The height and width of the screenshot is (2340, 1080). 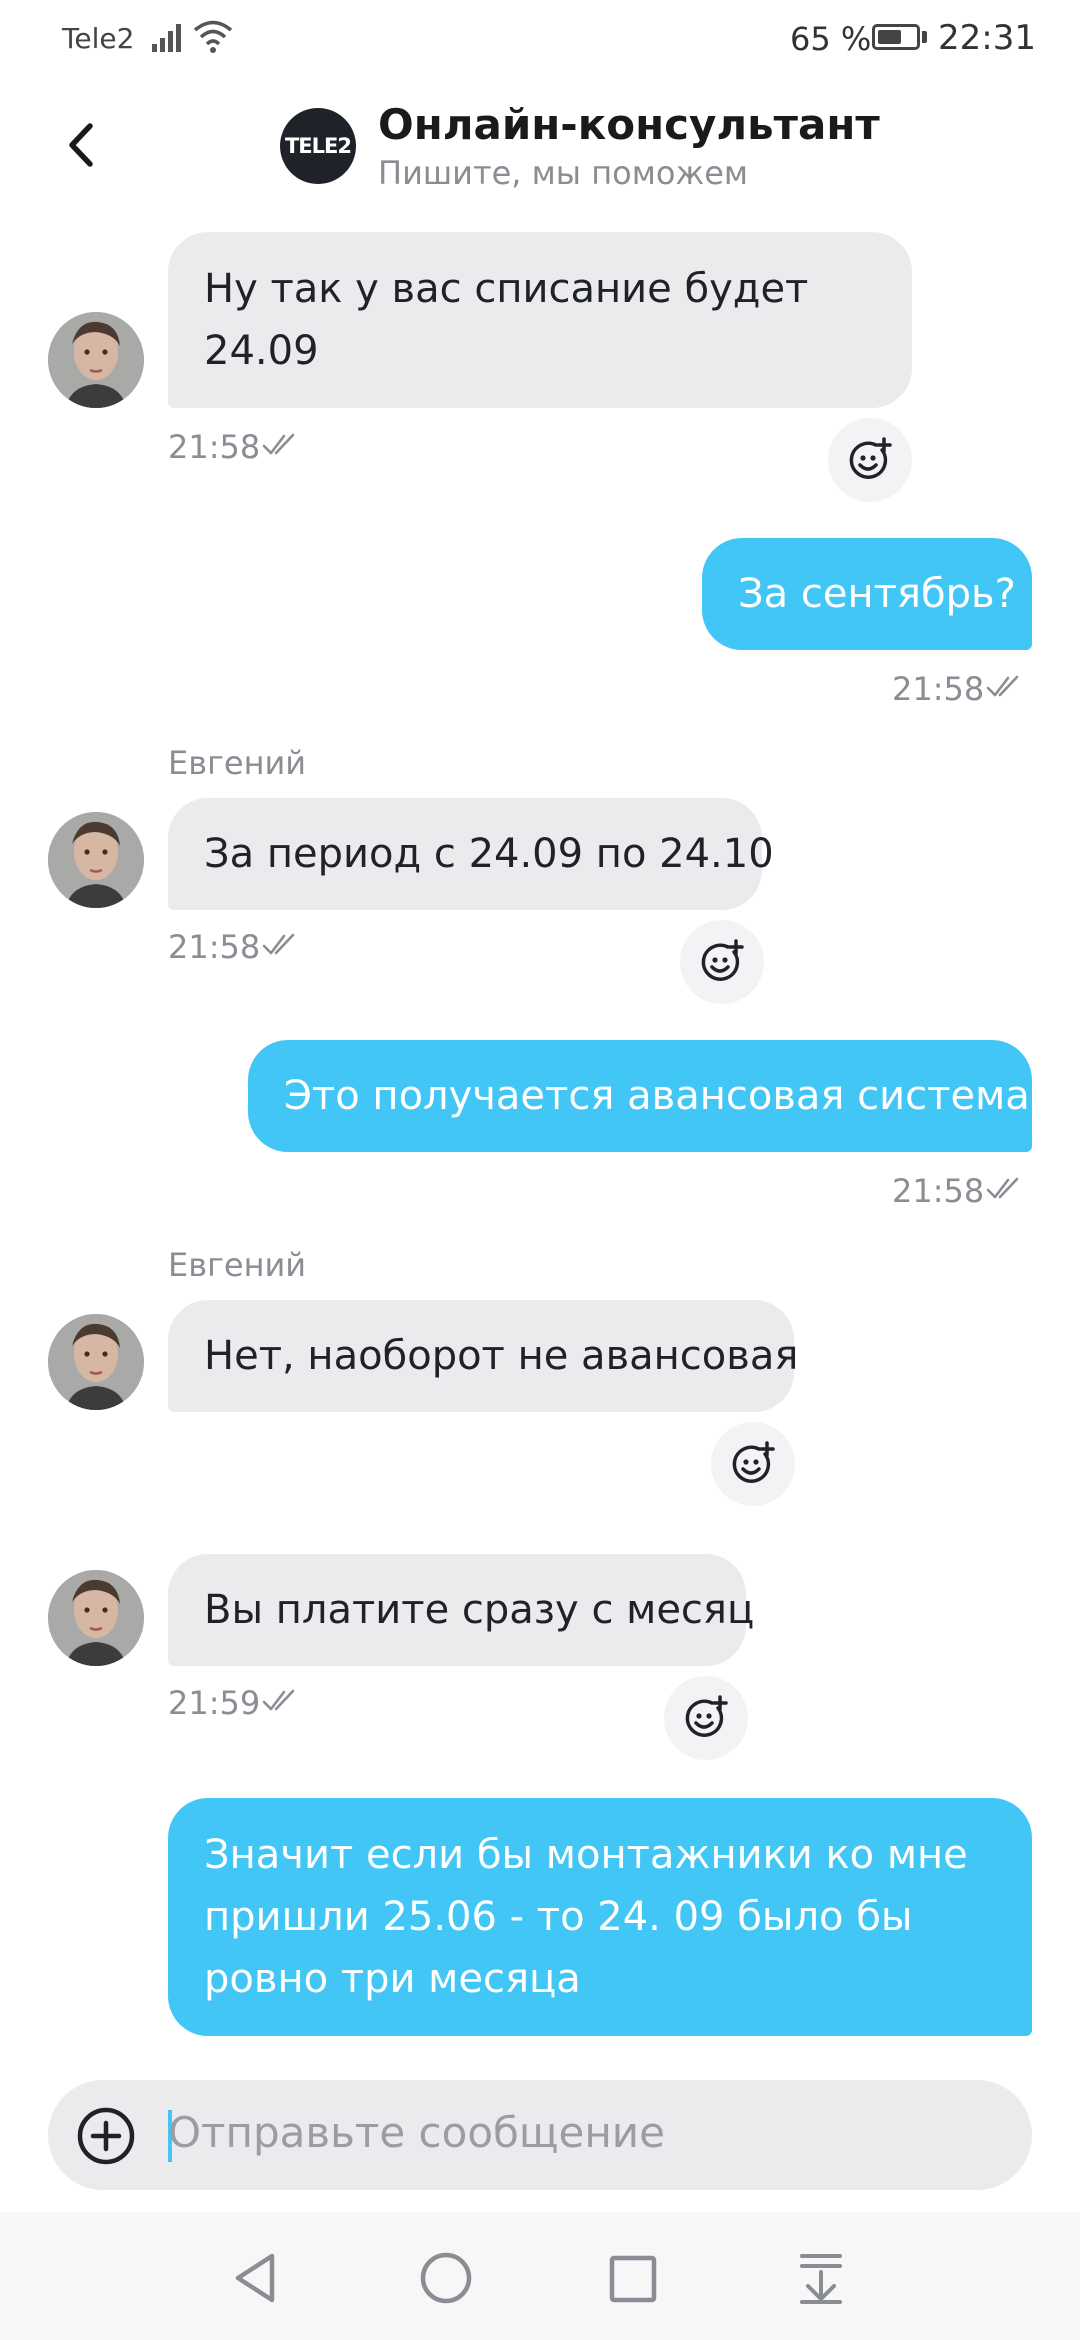 I want to click on message-text: Ну так у вас списание будет, so click(x=506, y=289).